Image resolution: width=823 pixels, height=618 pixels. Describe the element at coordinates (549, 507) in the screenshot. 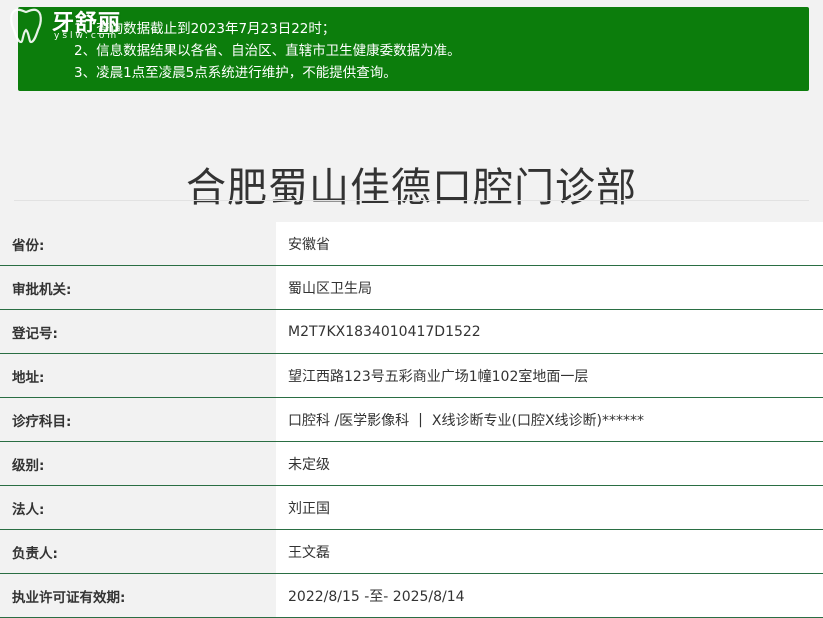

I see `row-value: 刘正国` at that location.